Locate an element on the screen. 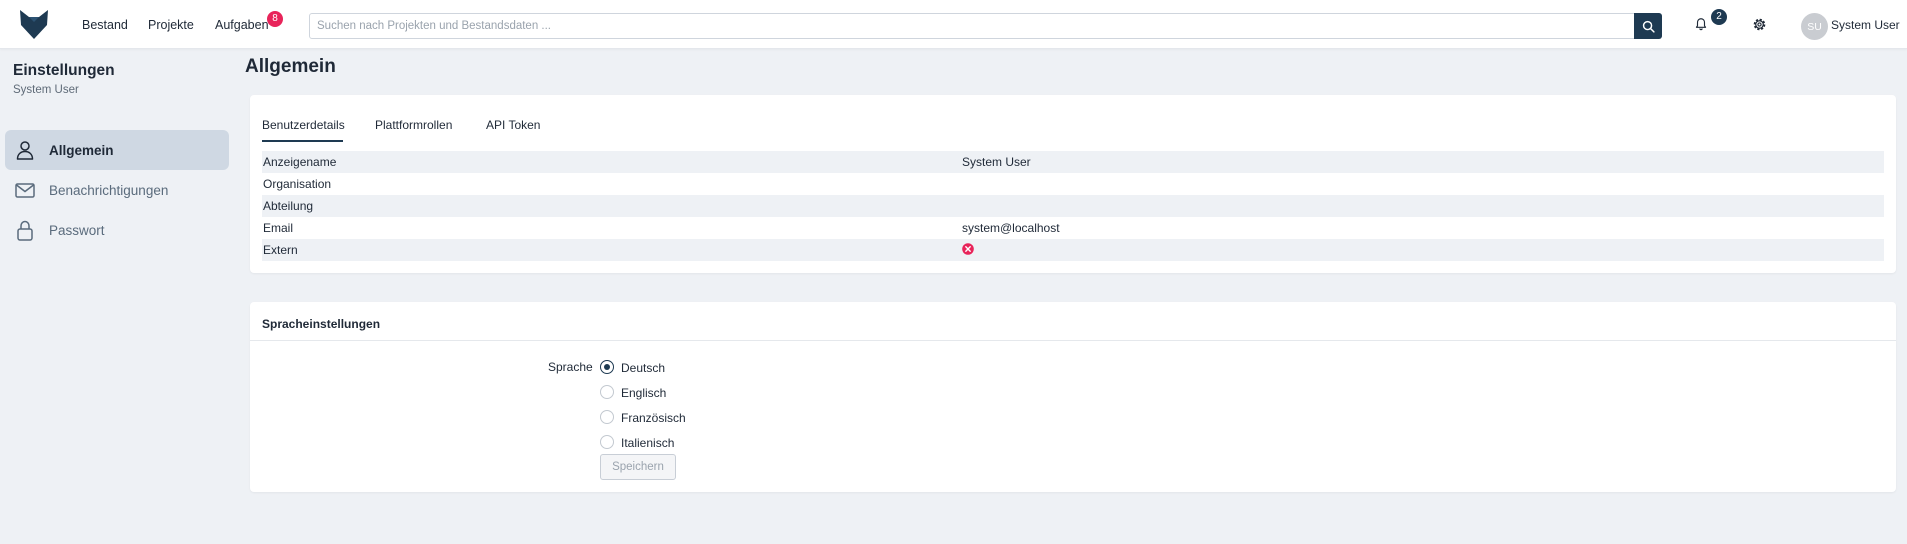 This screenshot has height=544, width=1907. radio-italienisch is located at coordinates (607, 442).